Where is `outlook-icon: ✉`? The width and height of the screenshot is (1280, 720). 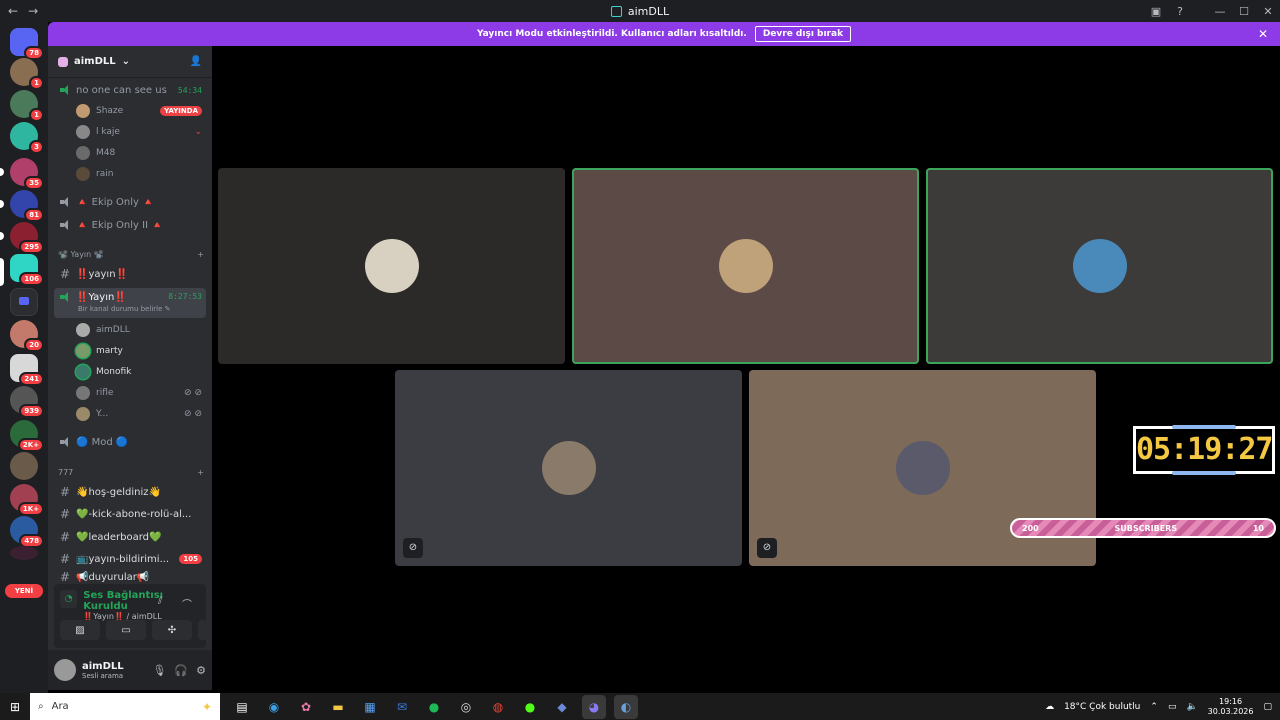 outlook-icon: ✉ is located at coordinates (402, 707).